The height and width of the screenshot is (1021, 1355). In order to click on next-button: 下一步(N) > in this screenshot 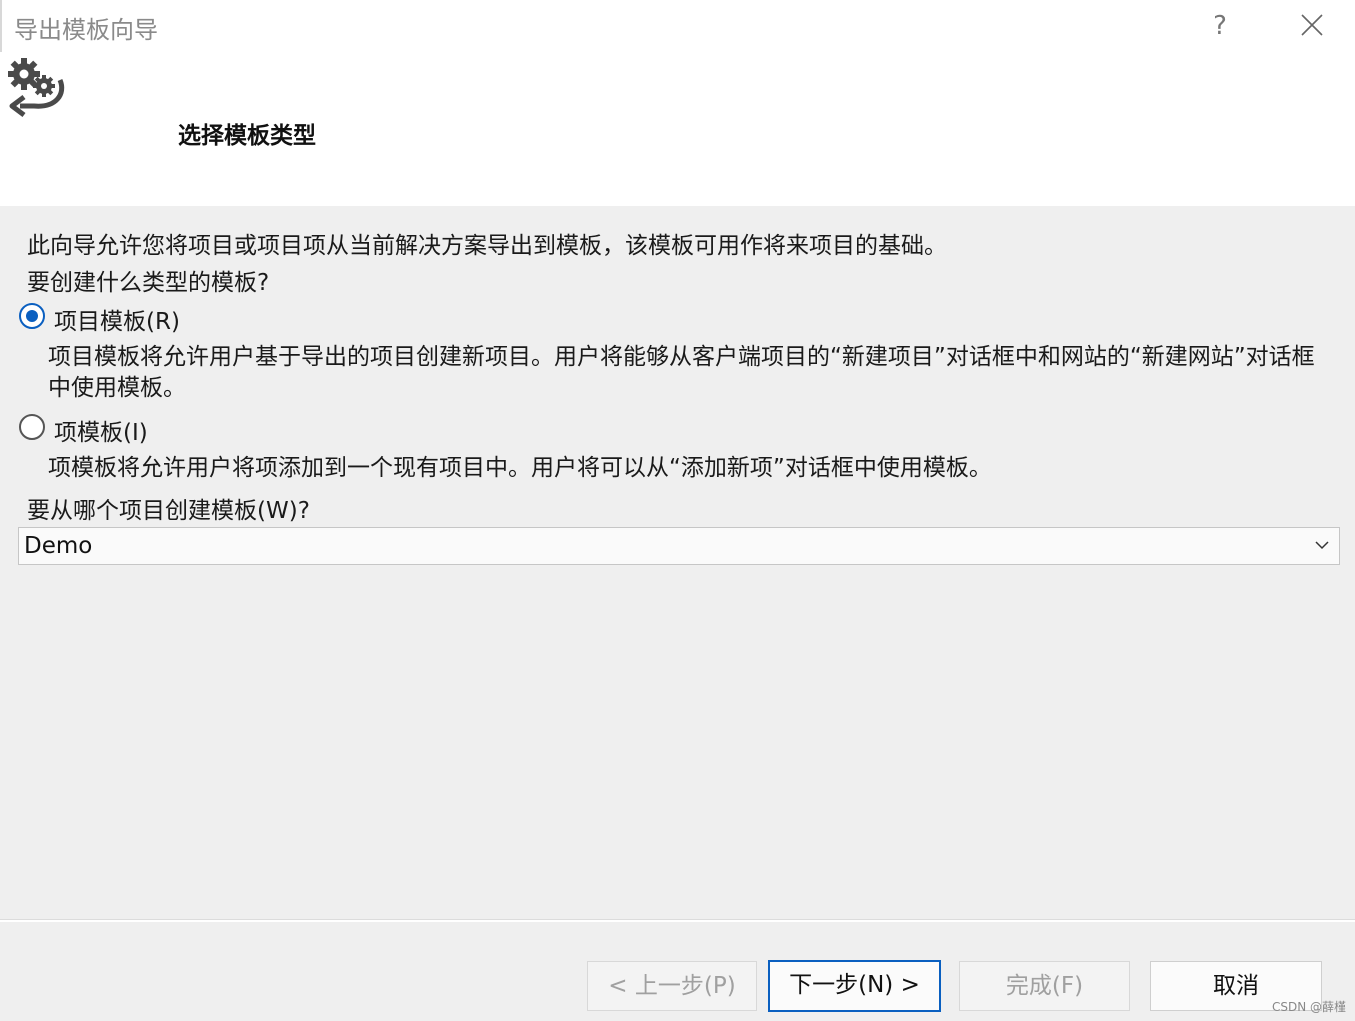, I will do `click(854, 986)`.